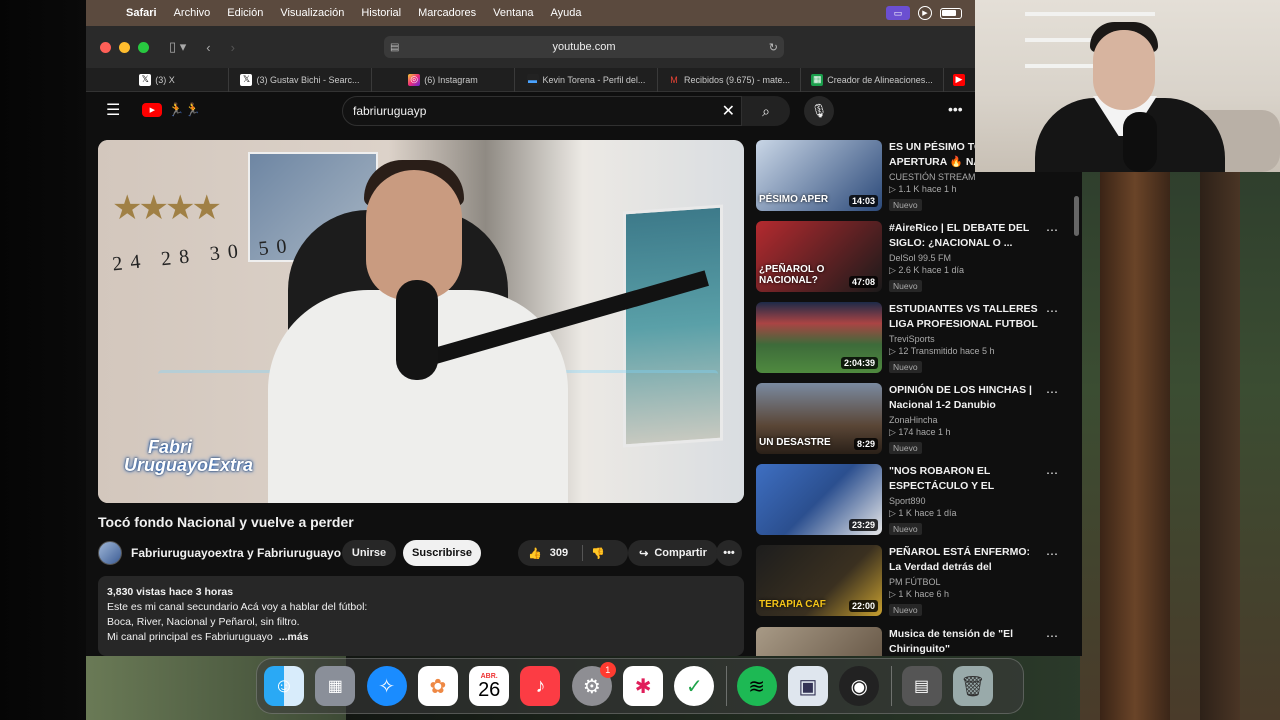  What do you see at coordinates (447, 13) in the screenshot?
I see `menu-marcadores: Marcadores` at bounding box center [447, 13].